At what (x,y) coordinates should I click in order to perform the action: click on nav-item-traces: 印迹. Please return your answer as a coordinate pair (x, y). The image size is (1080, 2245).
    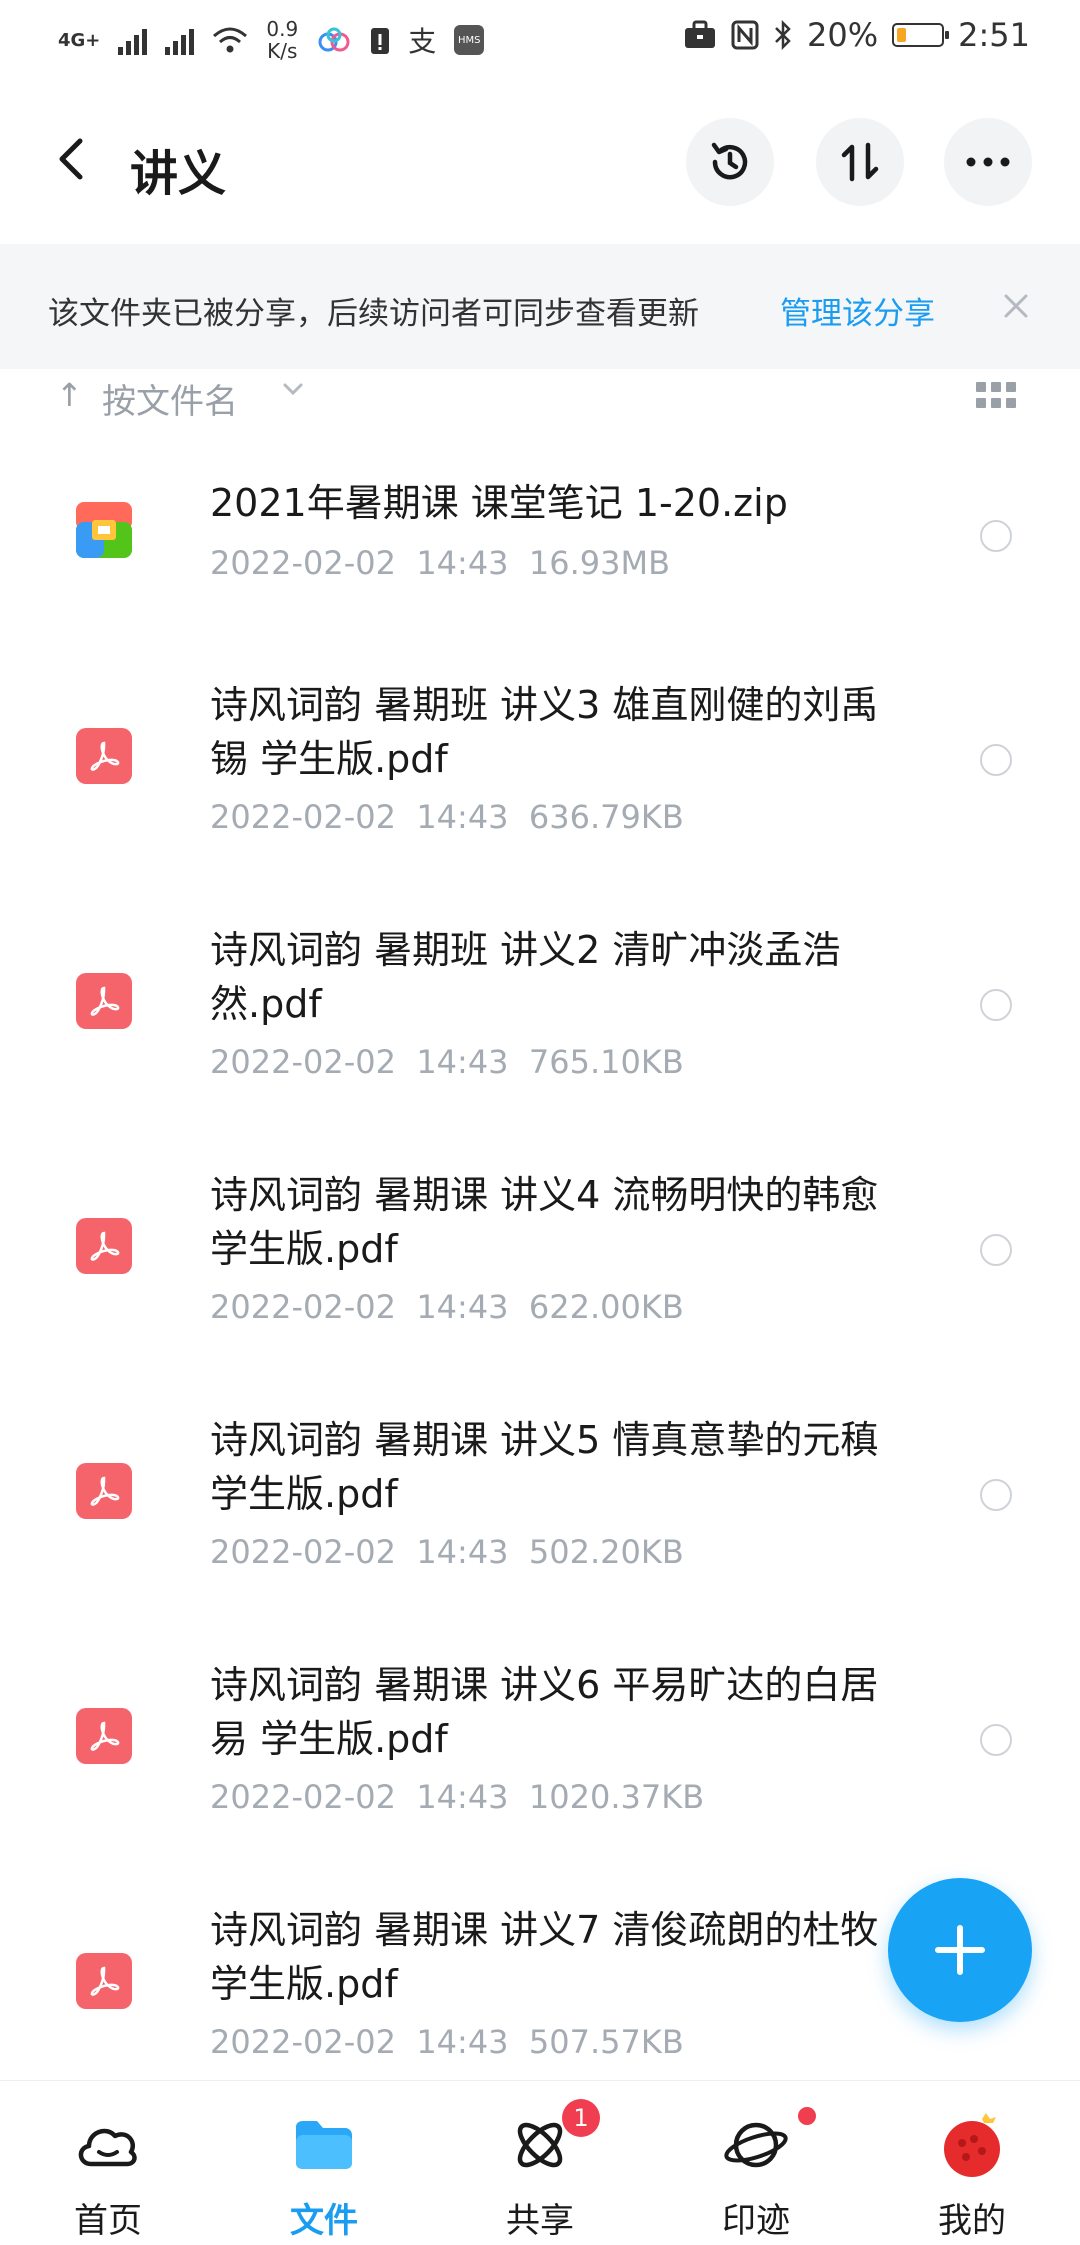
    Looking at the image, I should click on (756, 2163).